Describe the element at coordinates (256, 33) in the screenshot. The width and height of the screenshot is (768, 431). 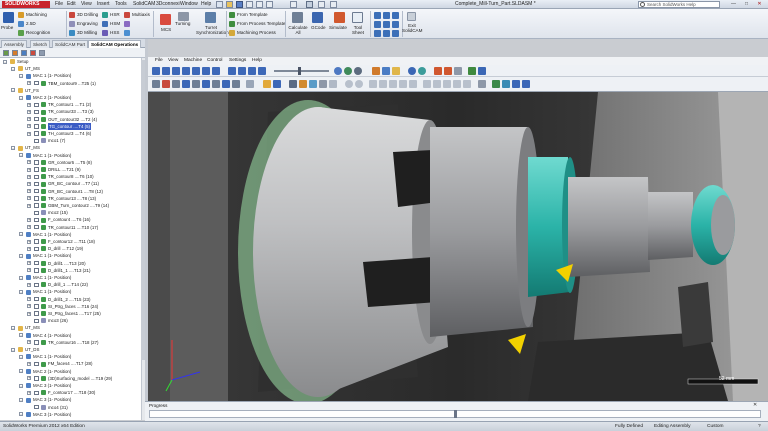
I see `machining-process-label: Machining Process` at that location.